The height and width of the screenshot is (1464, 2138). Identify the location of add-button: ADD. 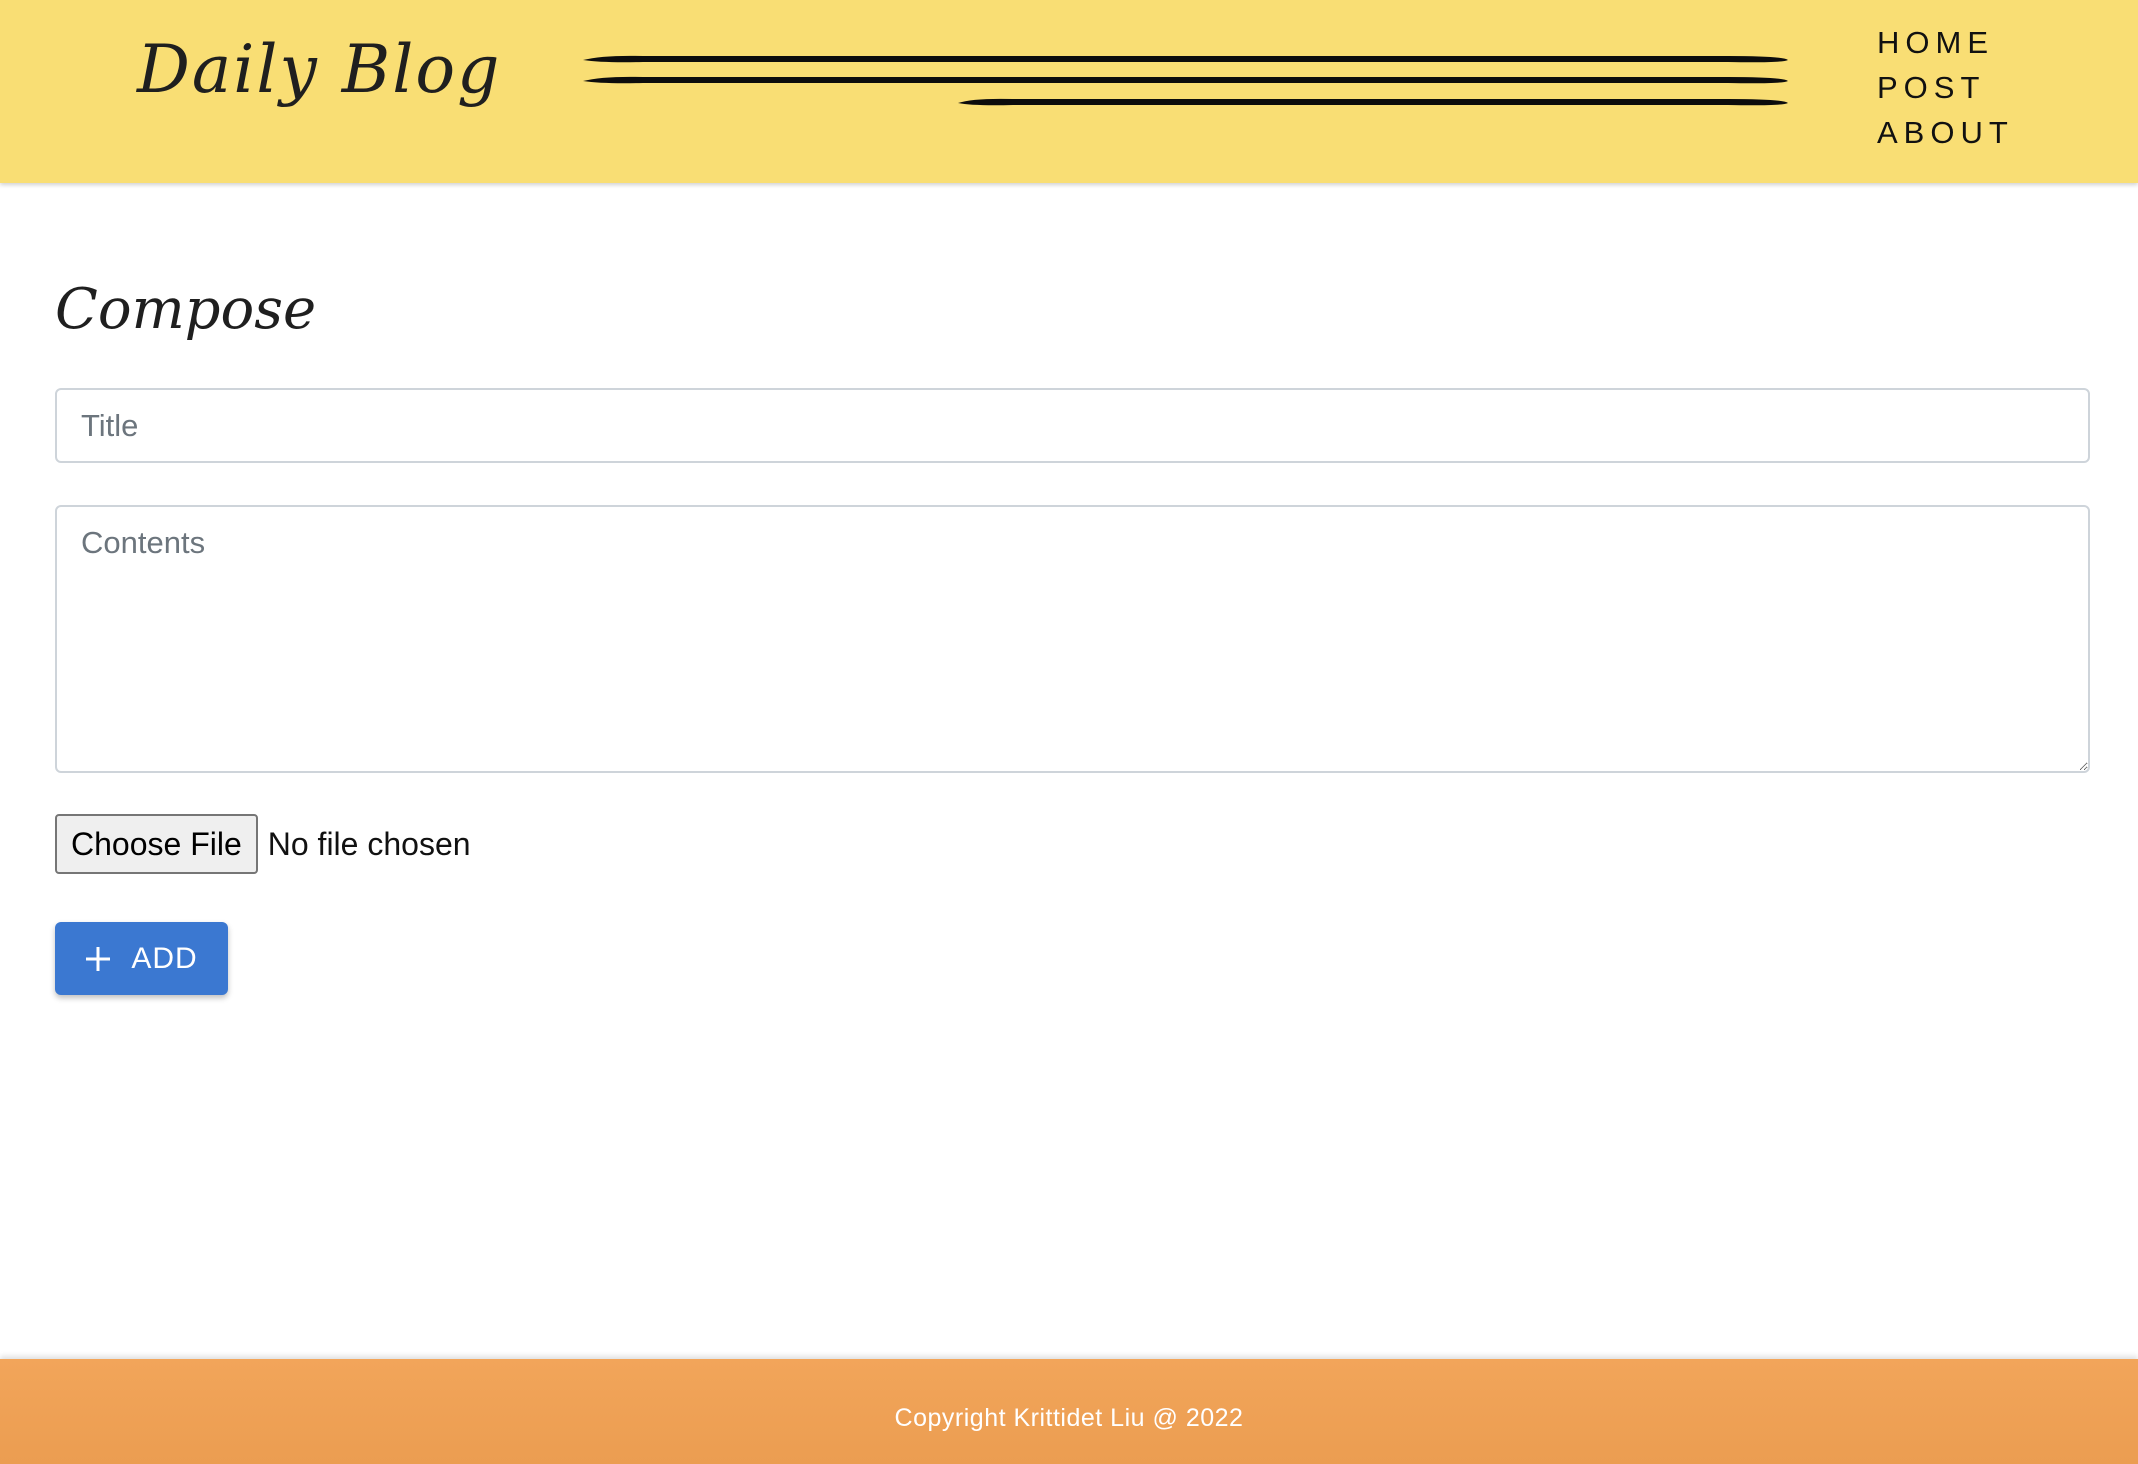
(141, 958).